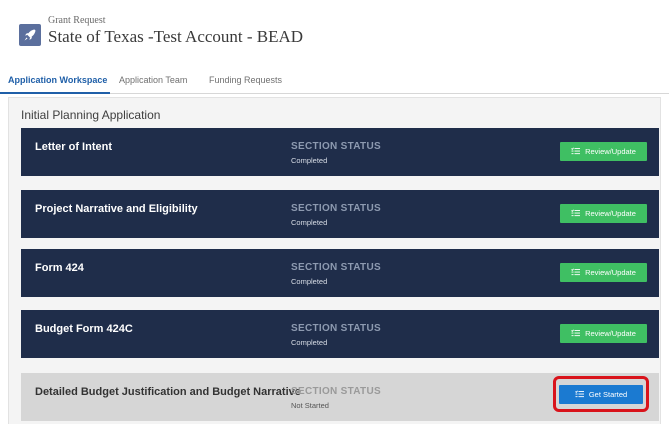  I want to click on tab-application-team: Application Team, so click(153, 80).